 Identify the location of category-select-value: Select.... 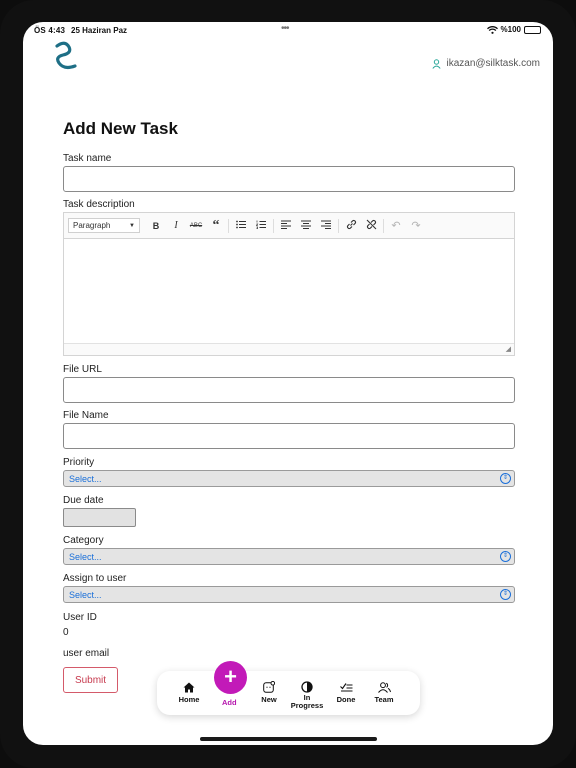
(85, 556).